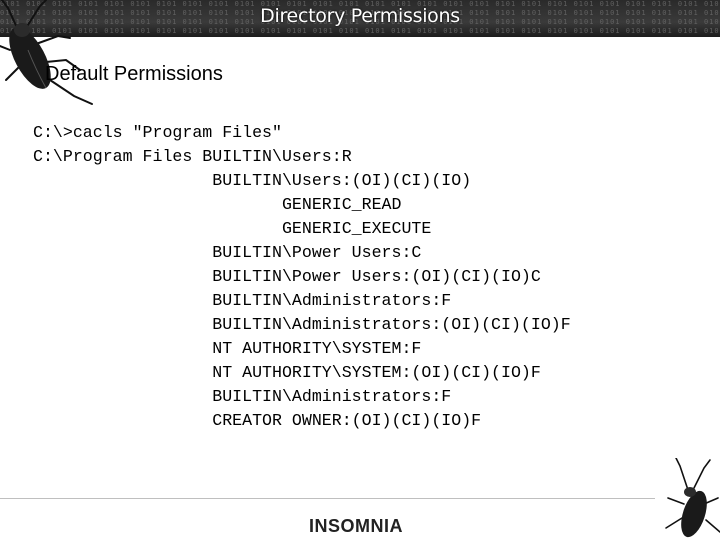 The width and height of the screenshot is (720, 540). Describe the element at coordinates (287, 276) in the screenshot. I see `output-line: BUILTIN\Power Users:(OI)(CI)(IO)C` at that location.